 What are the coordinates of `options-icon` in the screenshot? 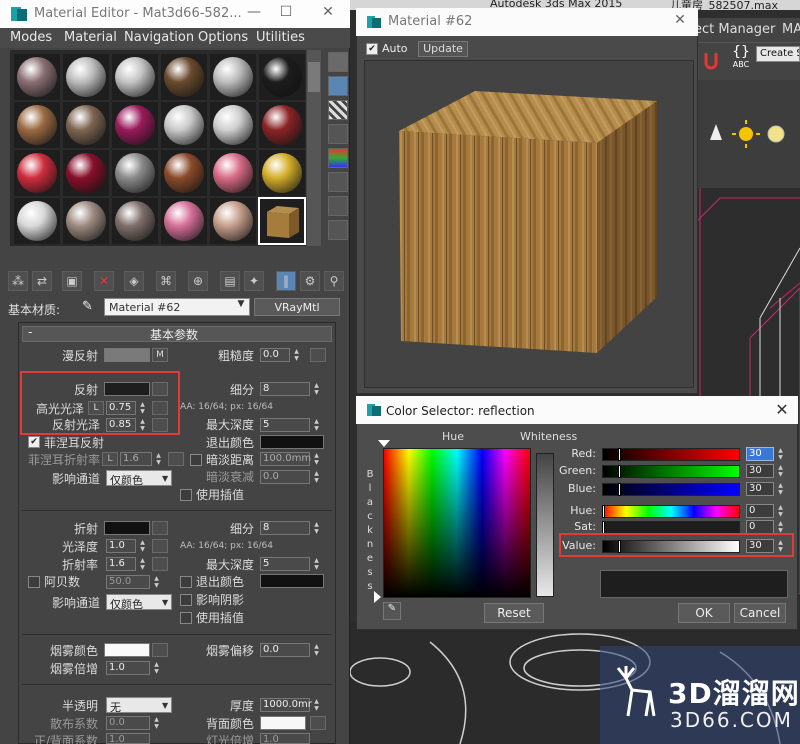 It's located at (338, 206).